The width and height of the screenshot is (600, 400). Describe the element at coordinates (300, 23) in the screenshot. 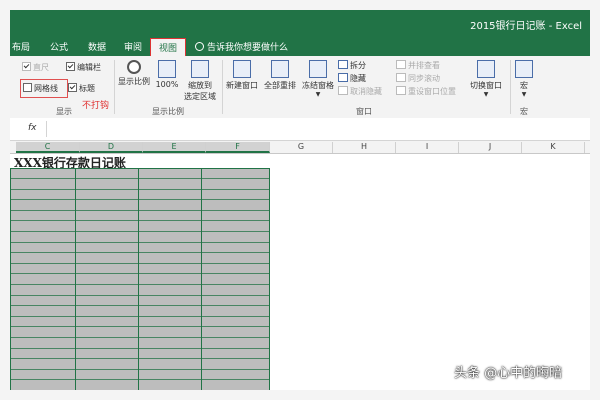

I see `title-bar: 2015银行日记账 - Excel` at that location.